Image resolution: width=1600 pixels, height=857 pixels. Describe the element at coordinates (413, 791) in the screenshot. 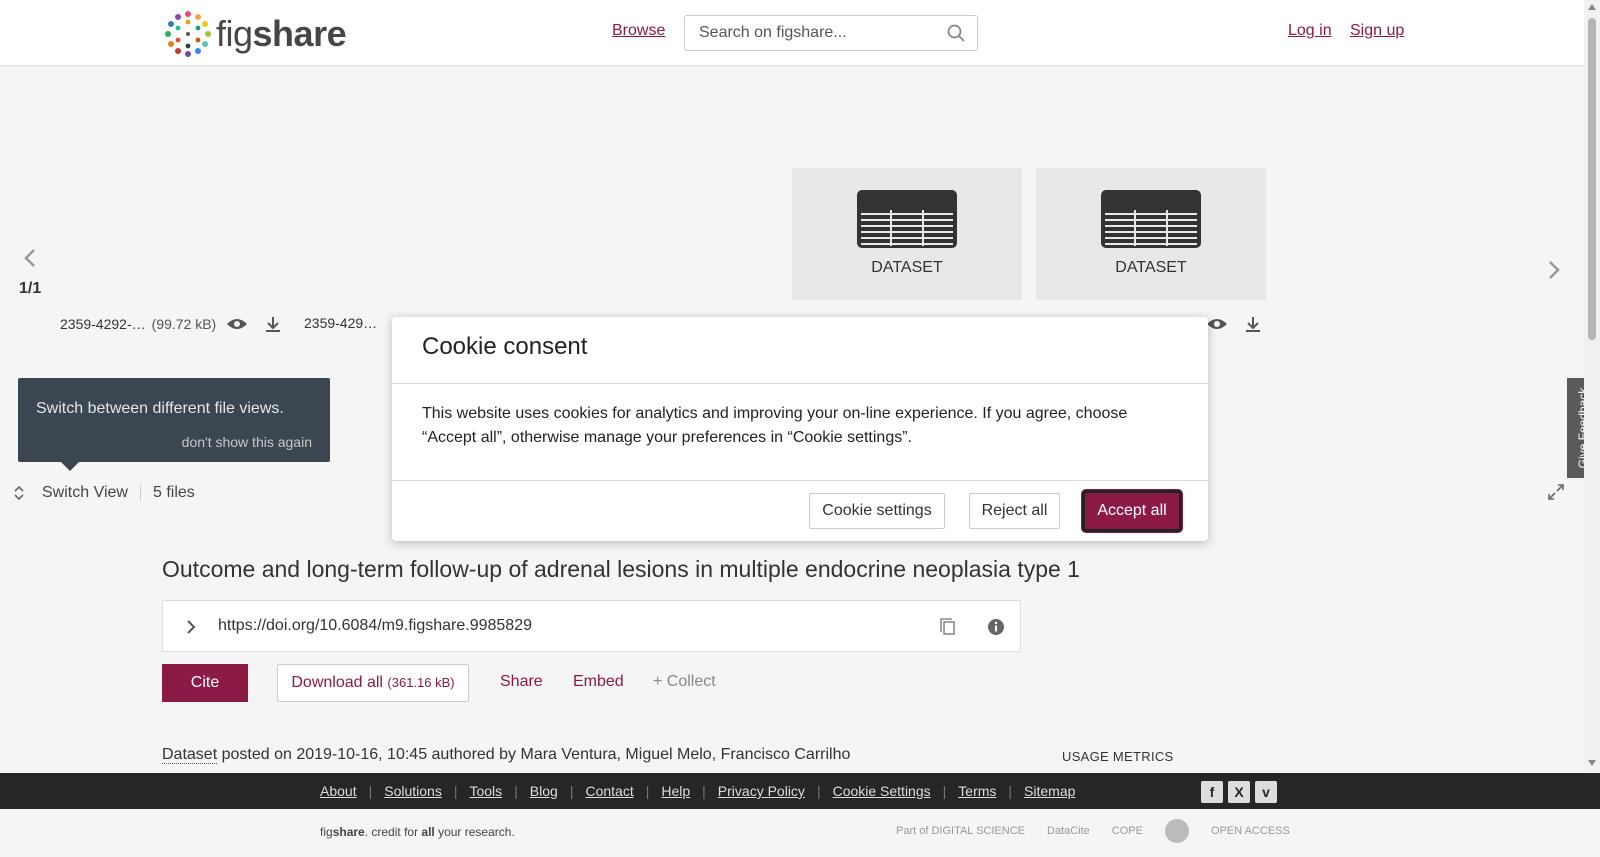

I see `footer-link-solutions: Solutions` at that location.